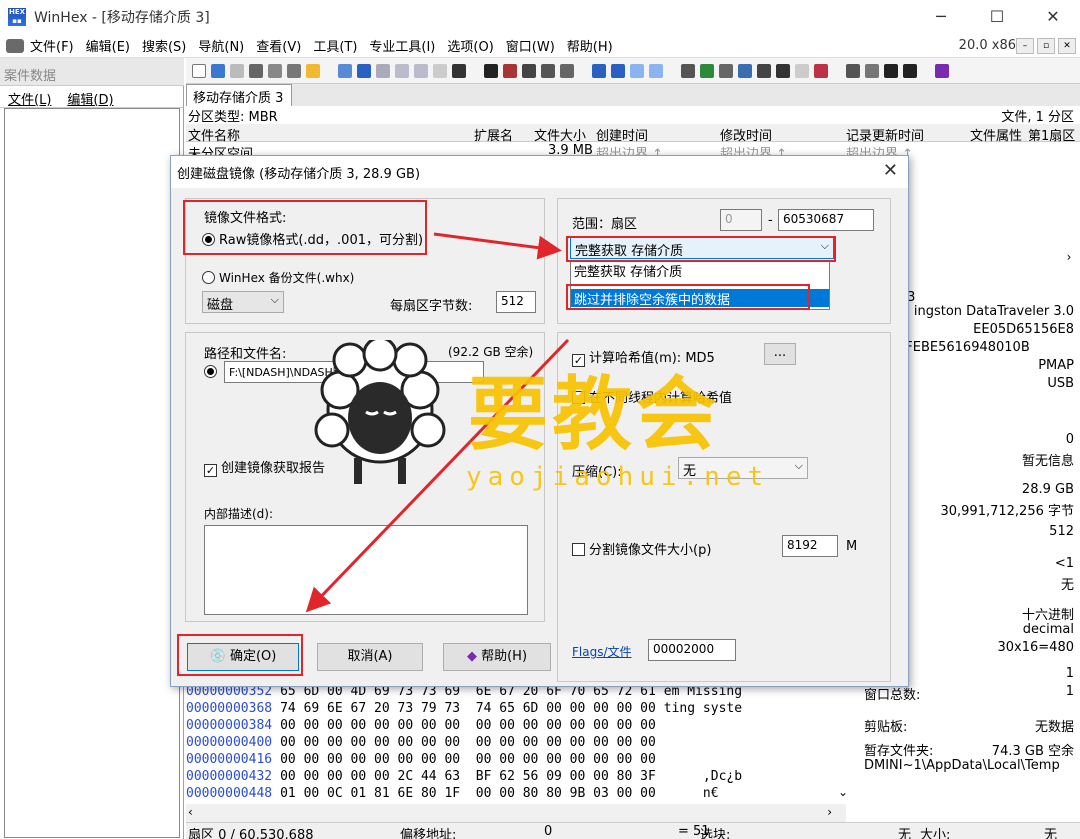 The height and width of the screenshot is (839, 1080). I want to click on watermark-url: yaojiaohui.net, so click(618, 477).